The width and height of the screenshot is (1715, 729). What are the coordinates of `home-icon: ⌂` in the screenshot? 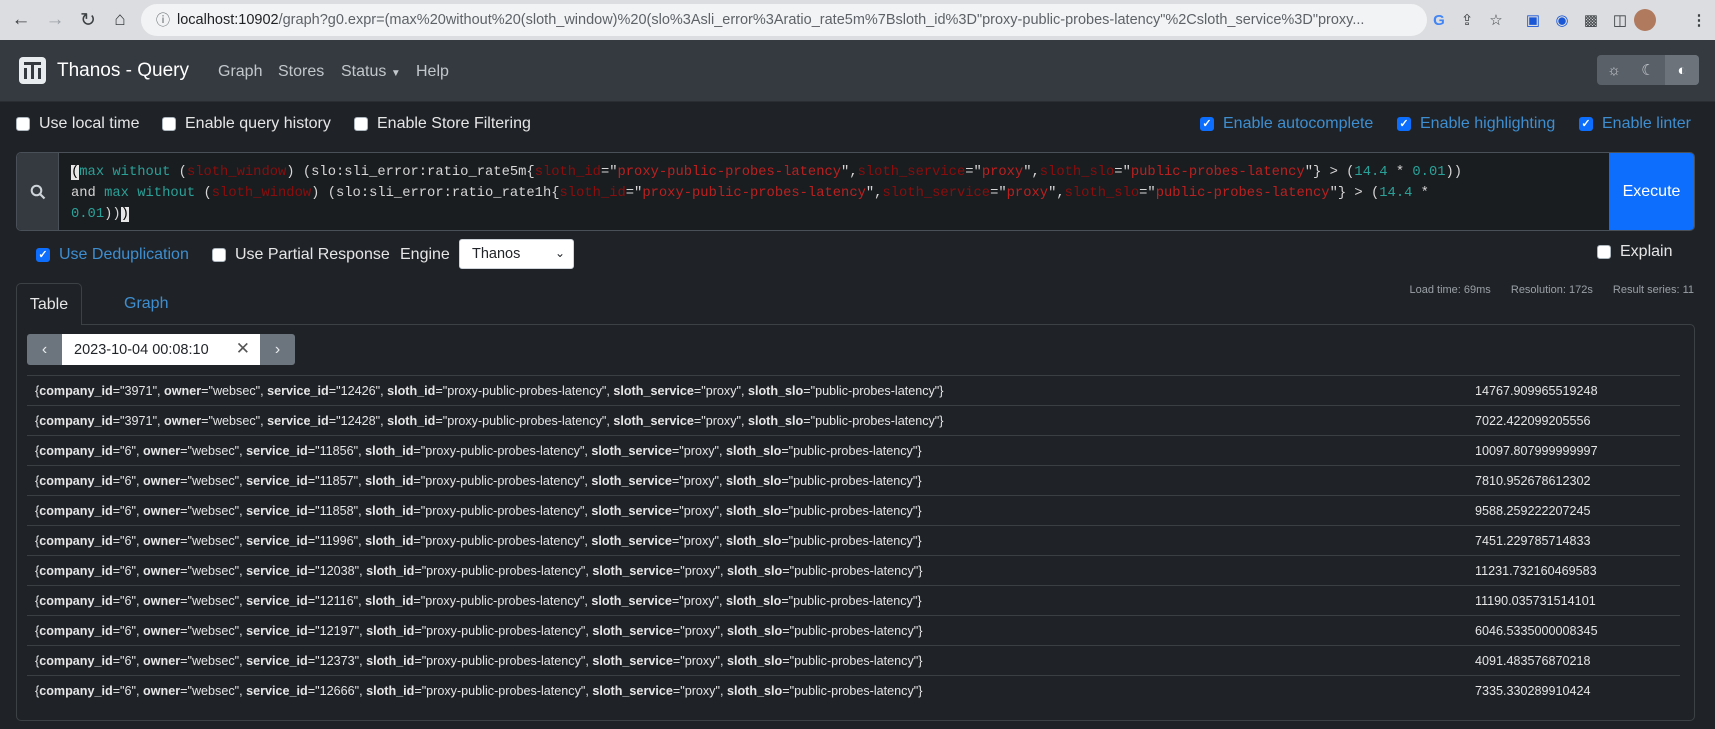 It's located at (120, 20).